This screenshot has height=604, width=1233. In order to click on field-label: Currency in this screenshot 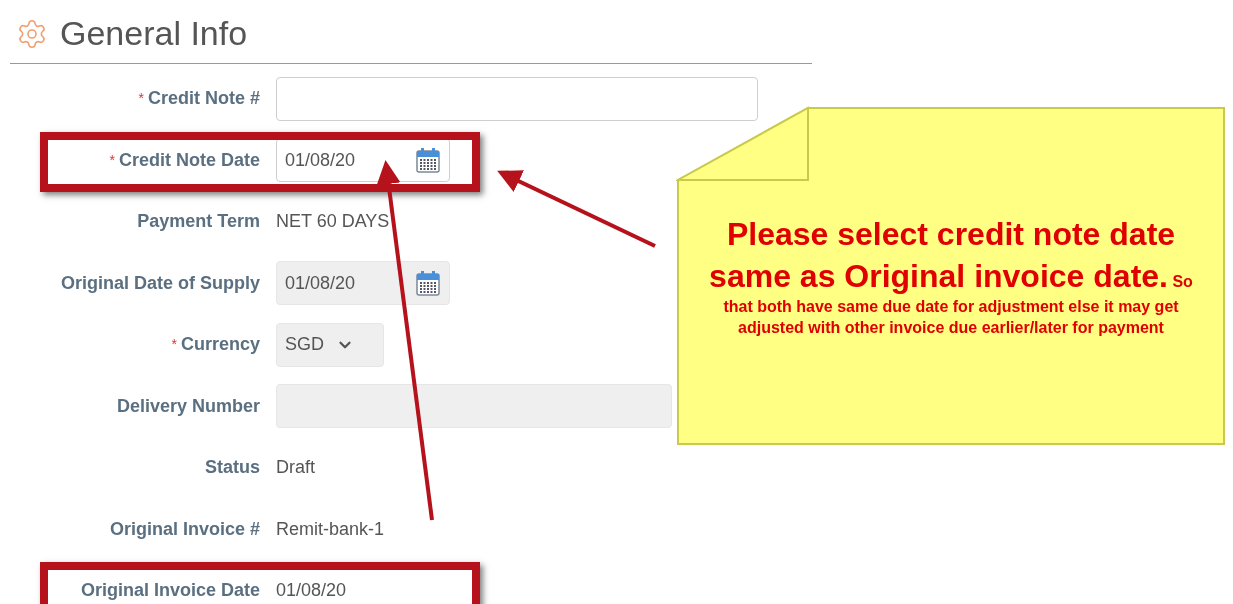, I will do `click(220, 345)`.